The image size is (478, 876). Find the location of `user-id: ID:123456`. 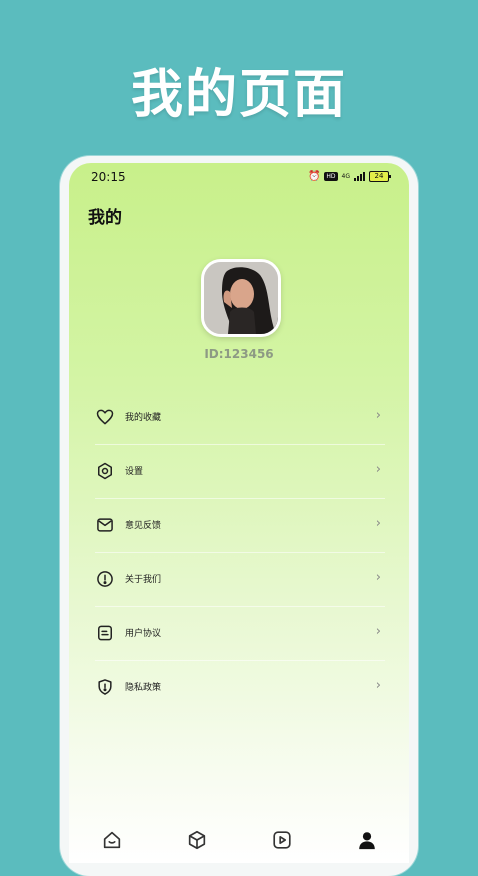

user-id: ID:123456 is located at coordinates (239, 354).